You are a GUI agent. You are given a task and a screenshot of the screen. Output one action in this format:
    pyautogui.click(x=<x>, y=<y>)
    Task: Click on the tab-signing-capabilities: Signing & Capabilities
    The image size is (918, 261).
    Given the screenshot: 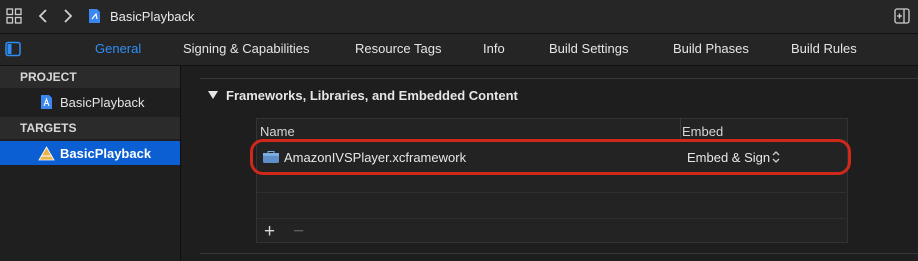 What is the action you would take?
    pyautogui.click(x=246, y=48)
    